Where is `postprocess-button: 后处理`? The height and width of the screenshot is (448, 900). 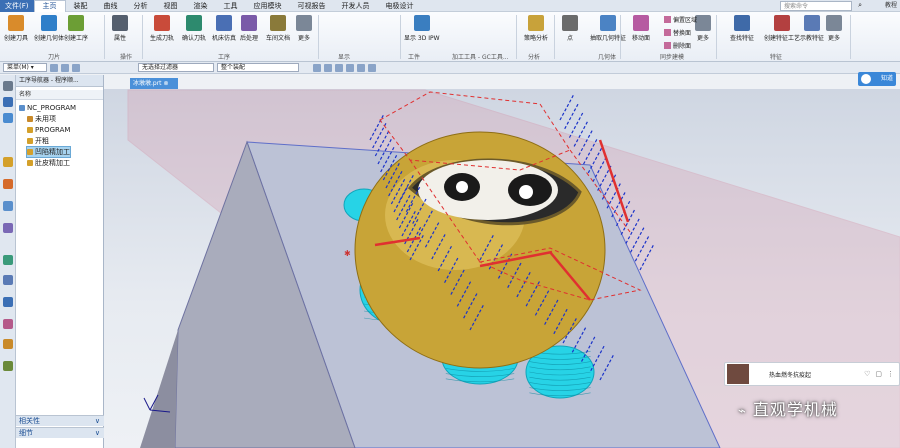
postprocess-button: 后处理 is located at coordinates (249, 28).